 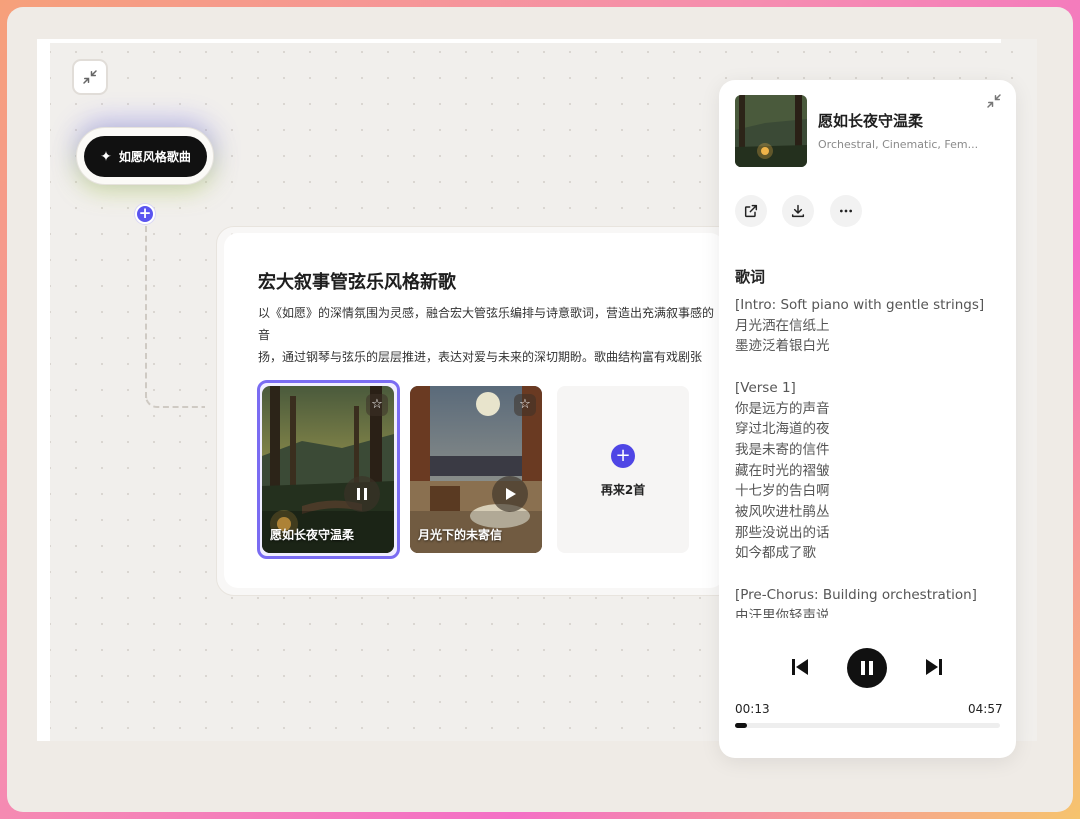 I want to click on more-options-button, so click(x=846, y=211).